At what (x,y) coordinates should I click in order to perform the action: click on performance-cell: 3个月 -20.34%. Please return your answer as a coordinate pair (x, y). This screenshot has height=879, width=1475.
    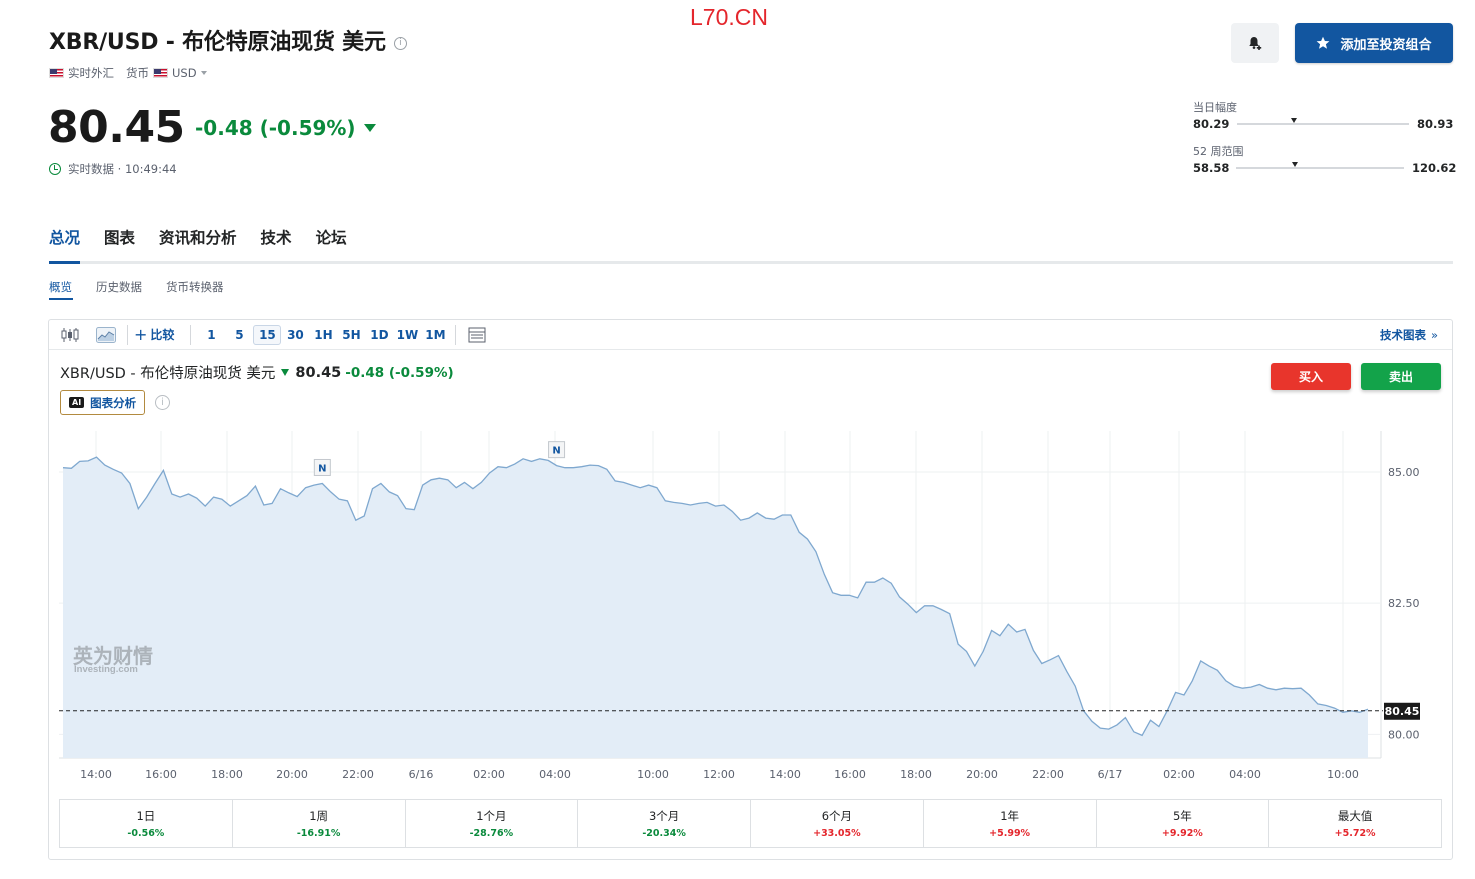
    Looking at the image, I should click on (664, 823).